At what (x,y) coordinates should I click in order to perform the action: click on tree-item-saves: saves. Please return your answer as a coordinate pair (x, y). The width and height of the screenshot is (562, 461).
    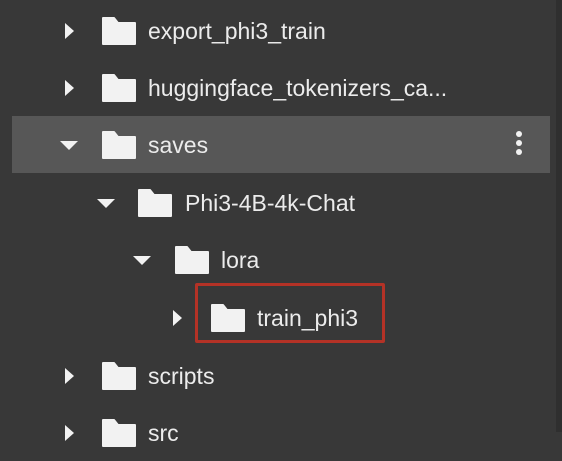
    Looking at the image, I should click on (281, 144).